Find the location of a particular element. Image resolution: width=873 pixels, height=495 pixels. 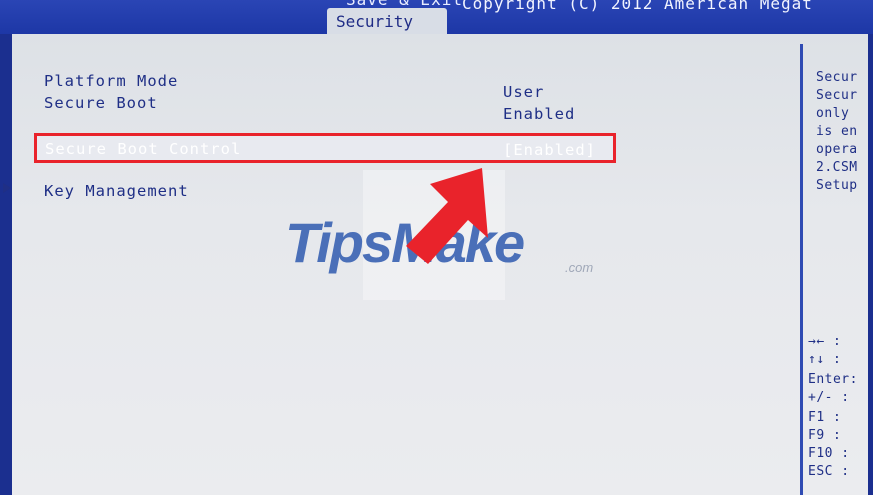

submenu-arrow-icon is located at coordinates (7, 188).